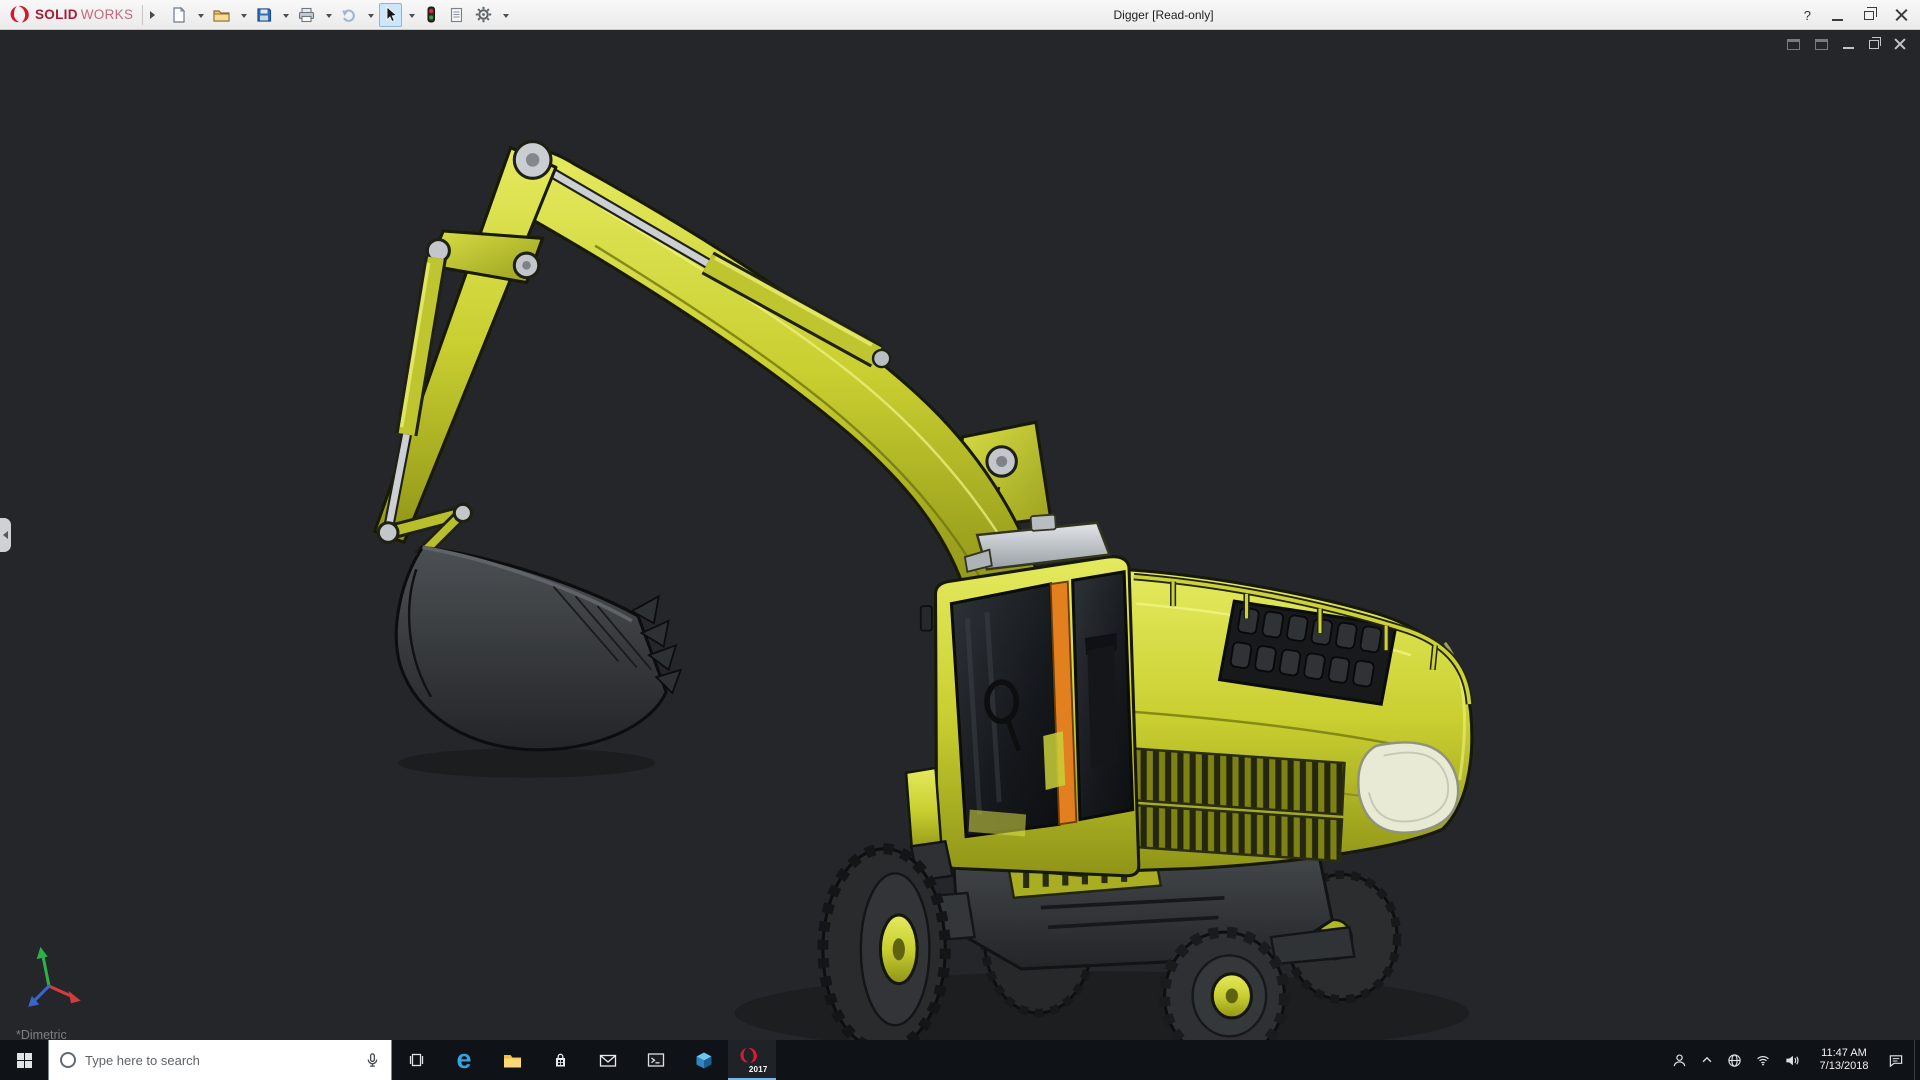 This screenshot has height=1080, width=1920. I want to click on open-caret, so click(244, 15).